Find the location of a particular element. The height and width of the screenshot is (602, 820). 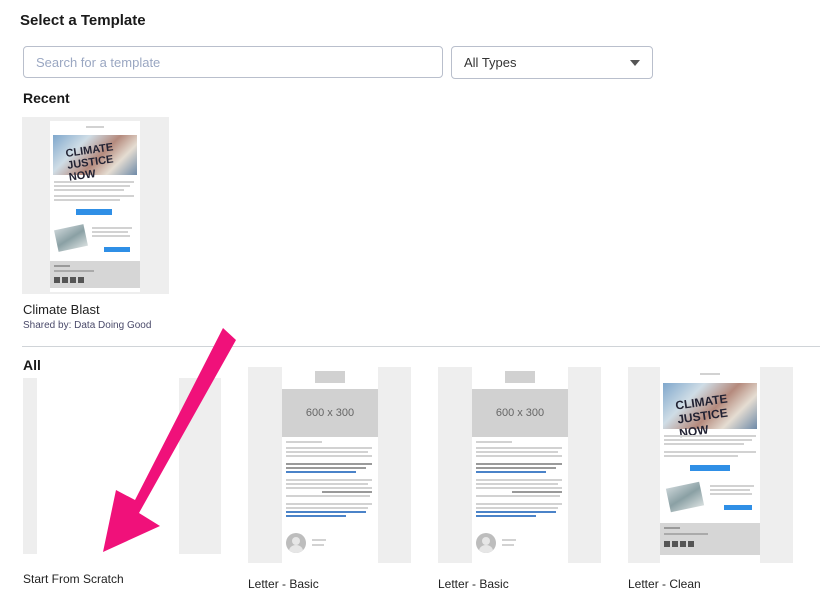

blank-sheet is located at coordinates (108, 466).